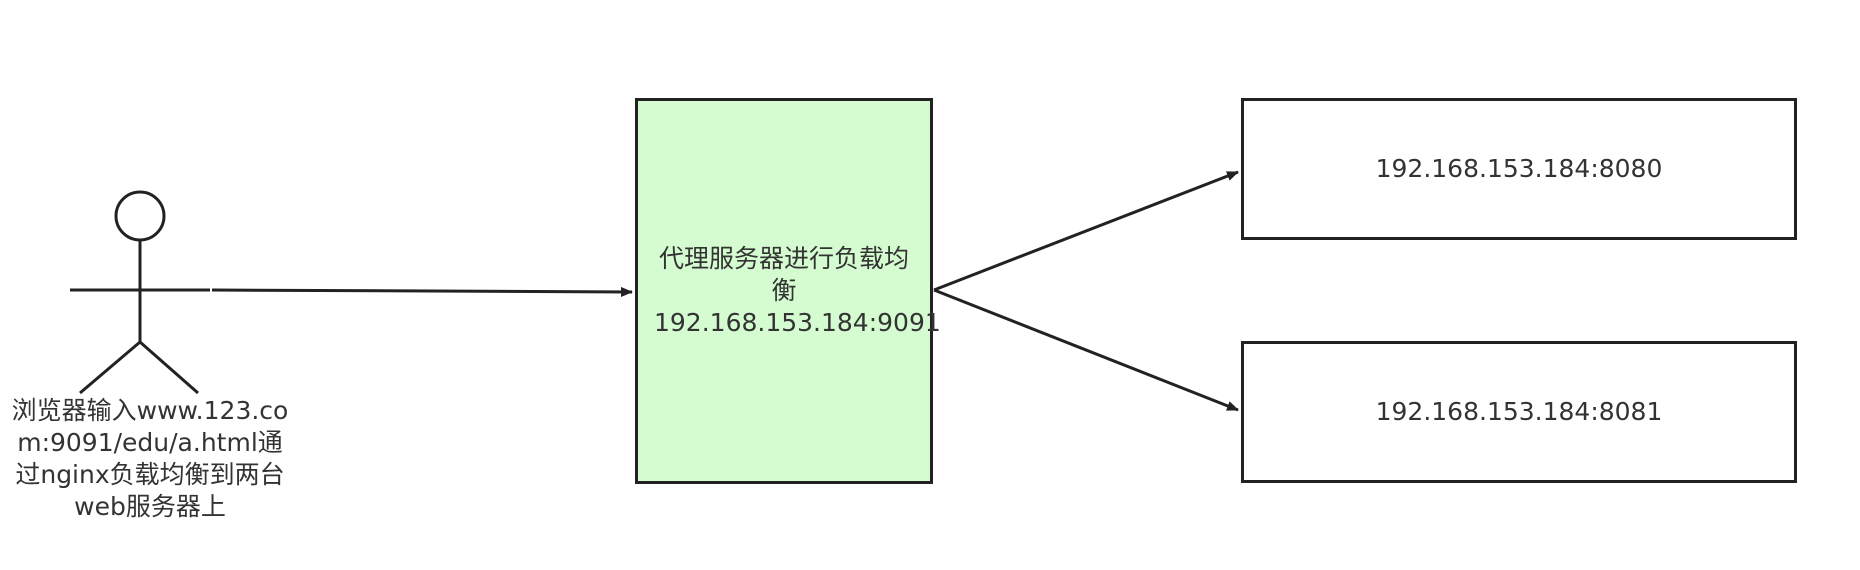  What do you see at coordinates (783, 274) in the screenshot?
I see `proxy-server-title: 代理服务器进行负载均衡` at bounding box center [783, 274].